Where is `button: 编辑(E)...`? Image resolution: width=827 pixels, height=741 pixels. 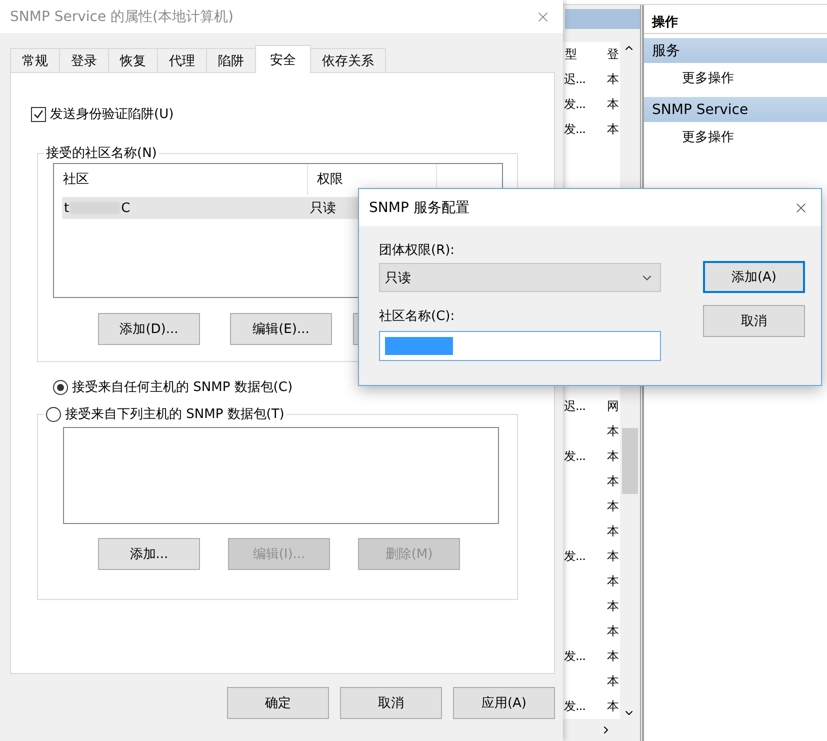 button: 编辑(E)... is located at coordinates (281, 329).